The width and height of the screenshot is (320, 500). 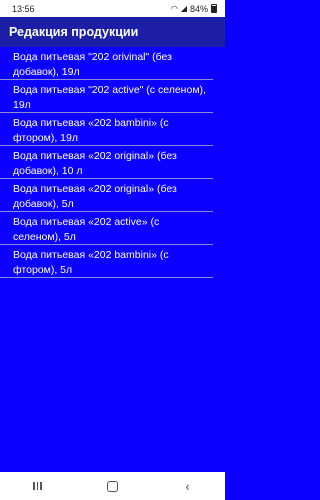 What do you see at coordinates (183, 8) in the screenshot?
I see `signal-icon: ◢` at bounding box center [183, 8].